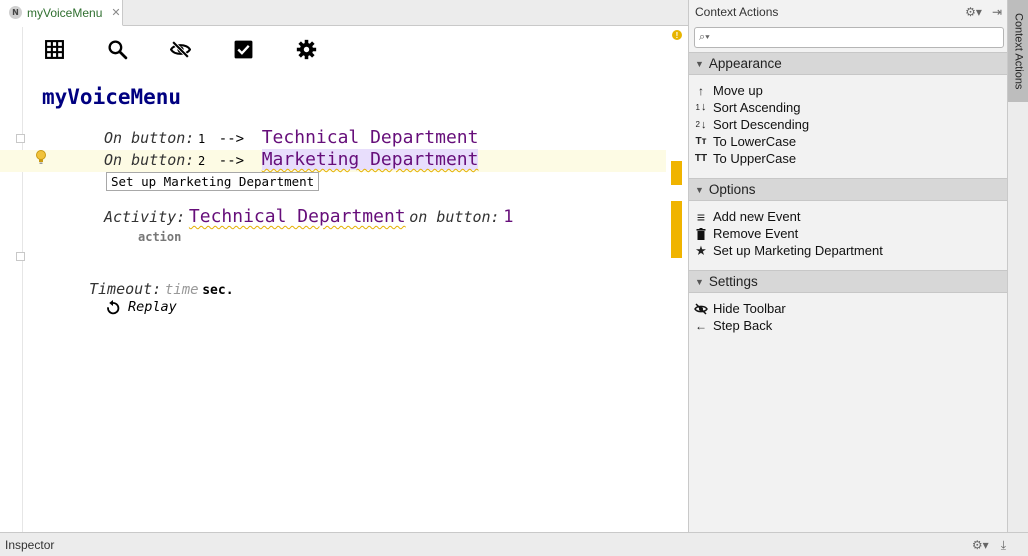  What do you see at coordinates (733, 281) in the screenshot?
I see `section-title: Settings` at bounding box center [733, 281].